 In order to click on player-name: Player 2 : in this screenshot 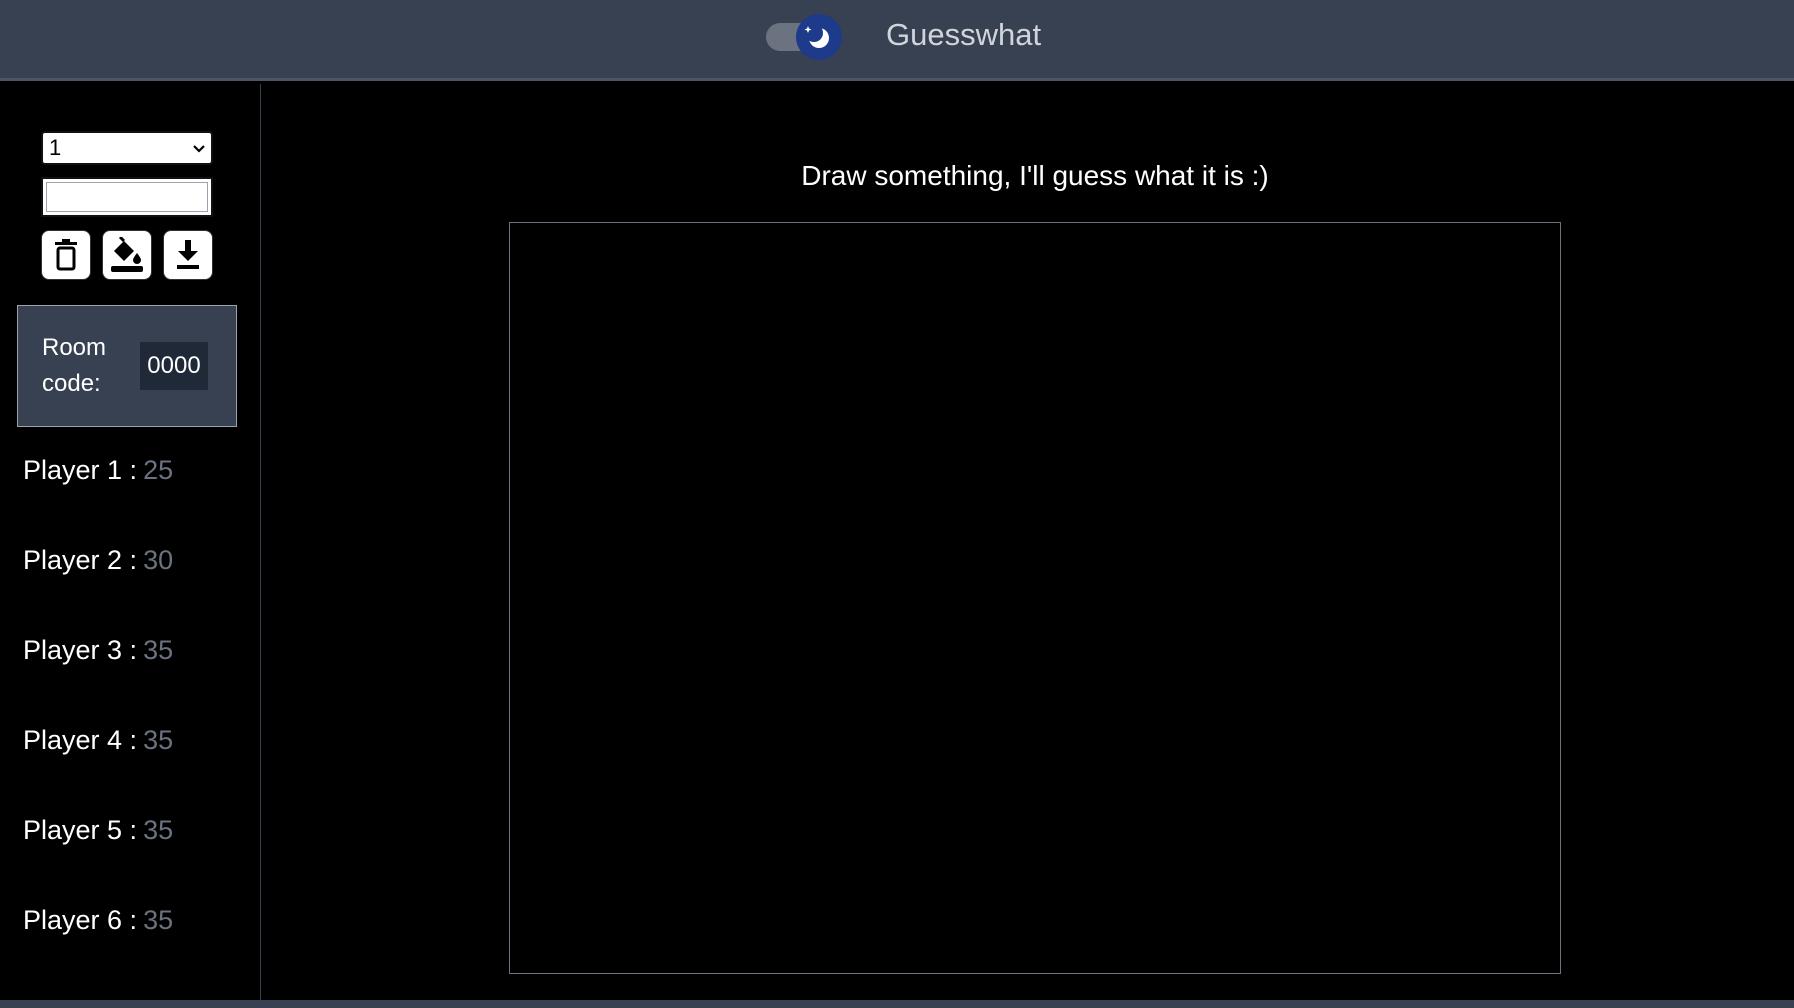, I will do `click(80, 560)`.